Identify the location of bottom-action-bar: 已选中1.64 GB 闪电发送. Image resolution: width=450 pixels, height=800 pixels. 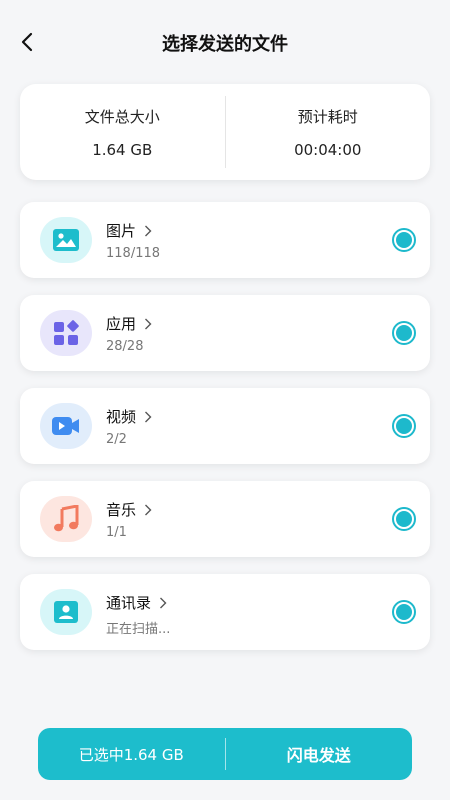
(225, 754).